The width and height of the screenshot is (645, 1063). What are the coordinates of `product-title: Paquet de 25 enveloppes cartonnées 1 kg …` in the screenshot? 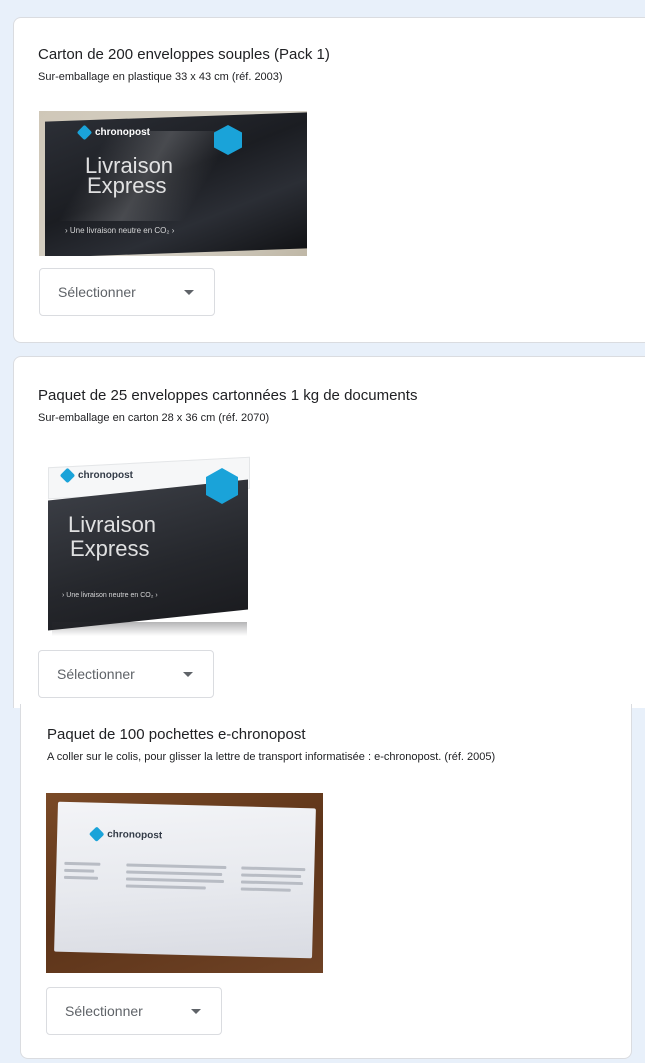 It's located at (228, 395).